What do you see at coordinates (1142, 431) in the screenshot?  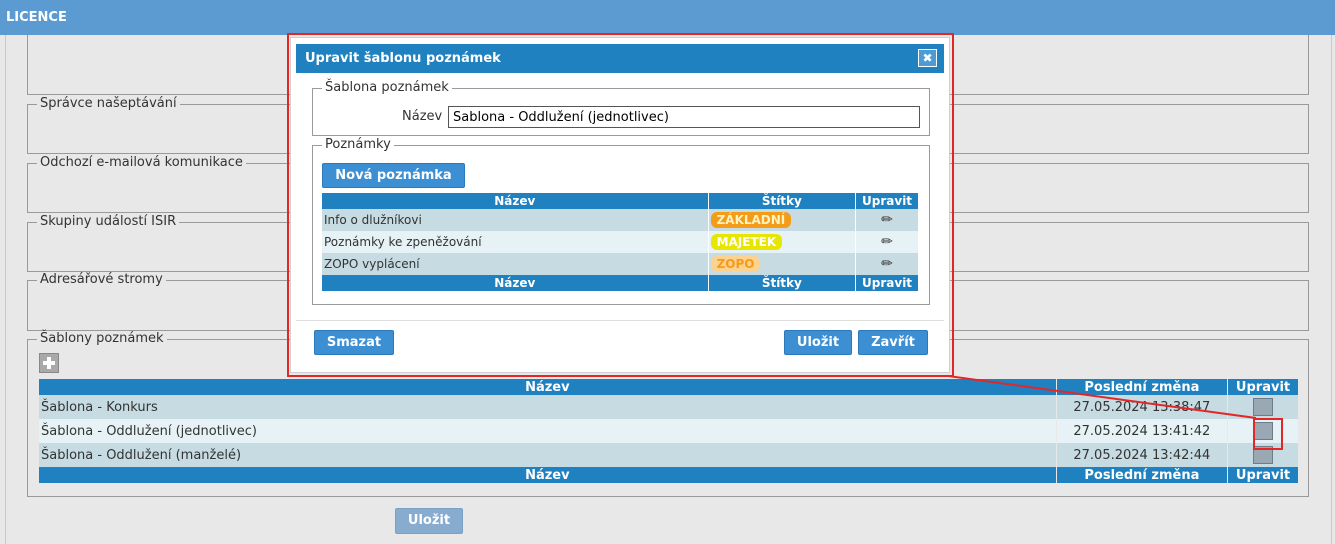 I see `template-last-change: 27.05.2024 13:41:42` at bounding box center [1142, 431].